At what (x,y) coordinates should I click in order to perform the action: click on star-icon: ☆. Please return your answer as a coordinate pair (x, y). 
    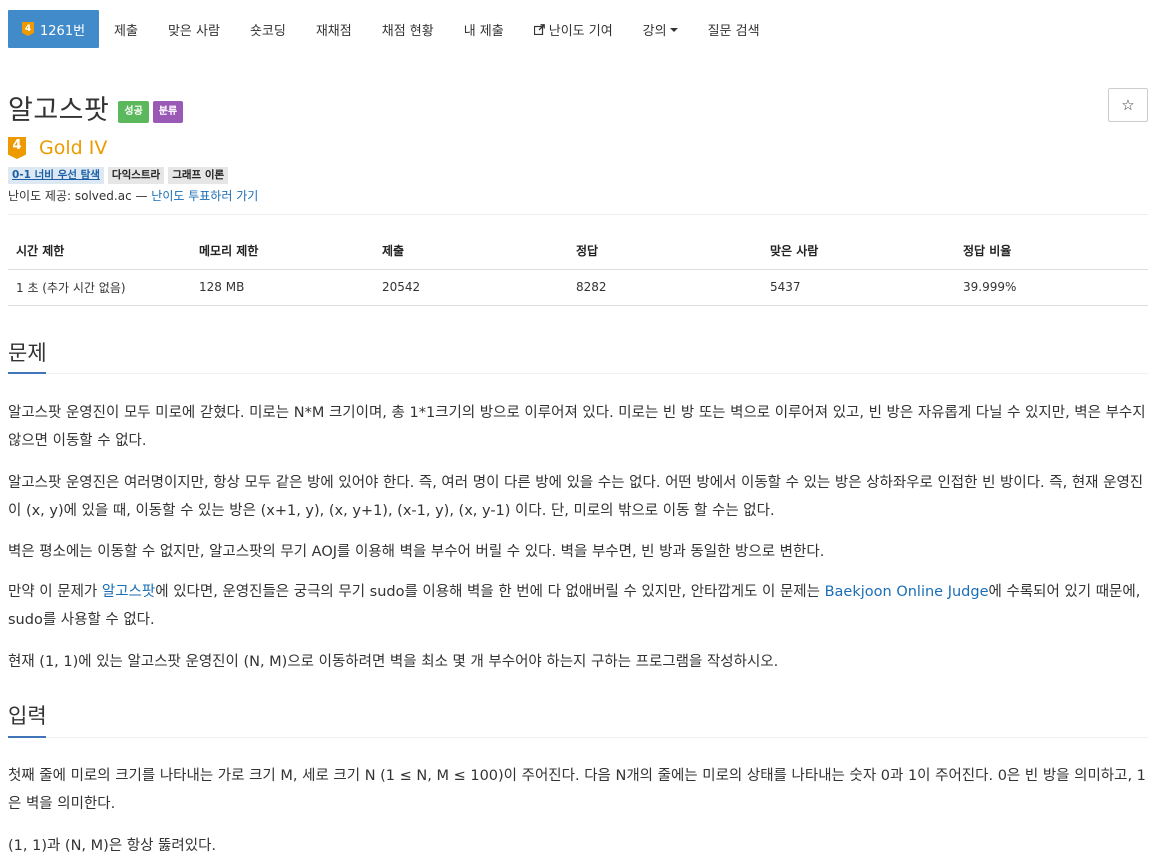
    Looking at the image, I should click on (1128, 105).